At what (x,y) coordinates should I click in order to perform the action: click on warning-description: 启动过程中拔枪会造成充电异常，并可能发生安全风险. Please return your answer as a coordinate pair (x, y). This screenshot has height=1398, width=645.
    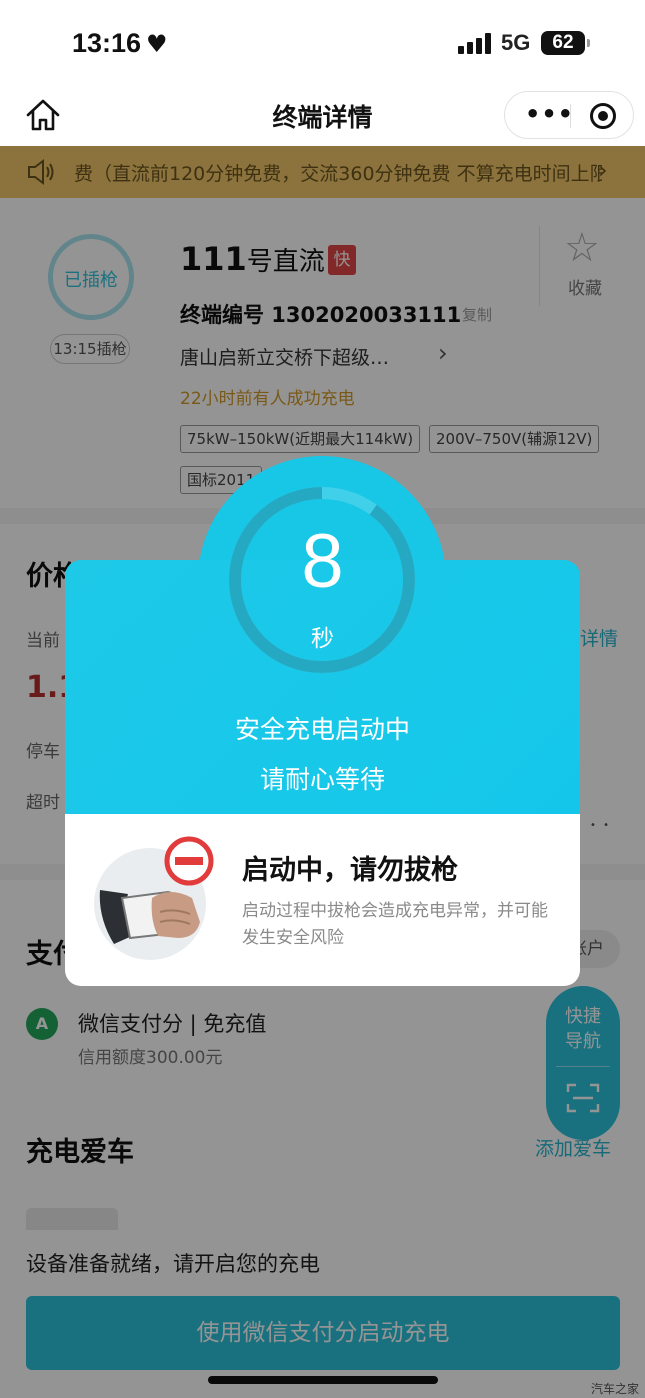
    Looking at the image, I should click on (395, 924).